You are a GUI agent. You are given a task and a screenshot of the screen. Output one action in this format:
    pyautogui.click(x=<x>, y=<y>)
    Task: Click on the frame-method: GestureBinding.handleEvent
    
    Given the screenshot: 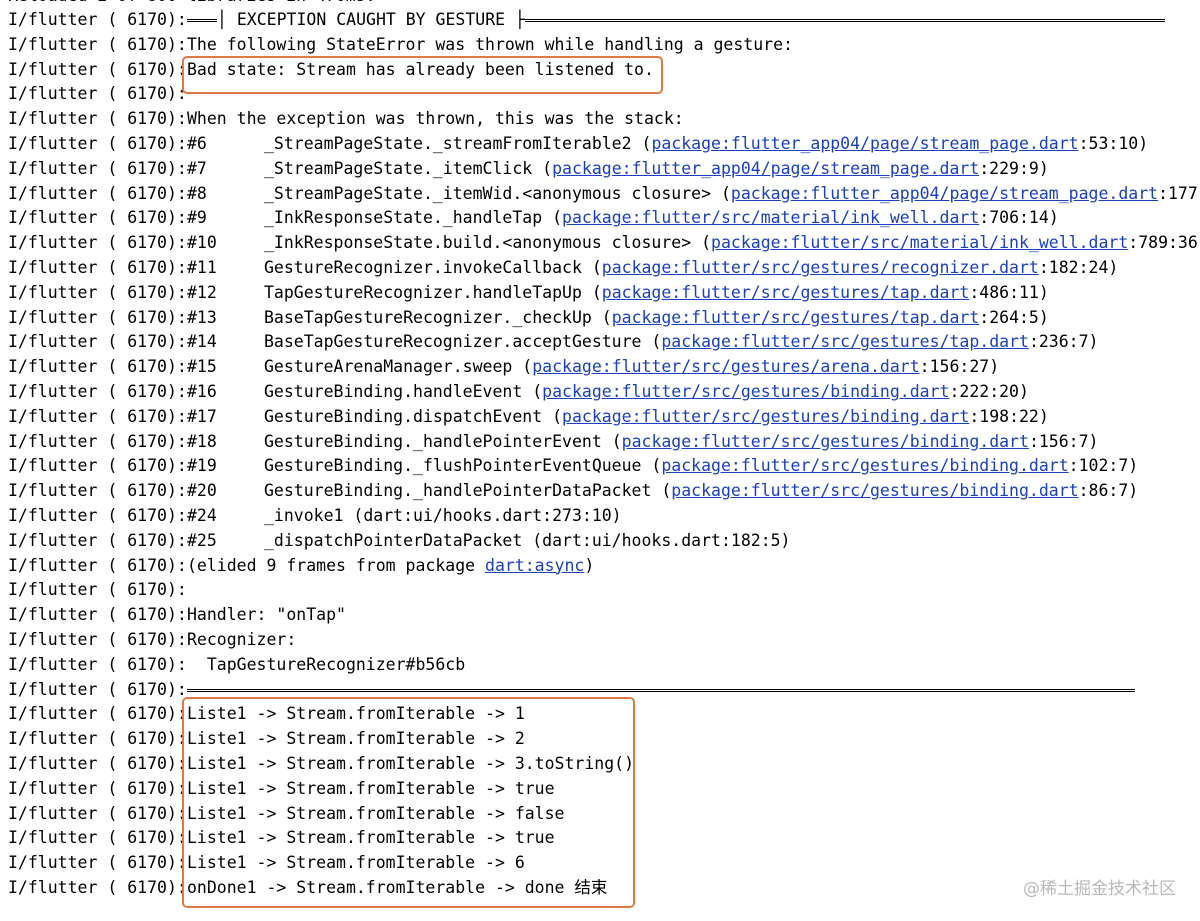 What is the action you would take?
    pyautogui.click(x=393, y=391)
    